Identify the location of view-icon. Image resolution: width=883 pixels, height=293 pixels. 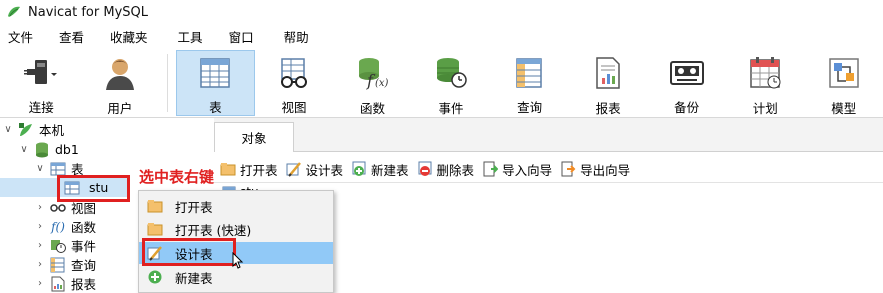
(294, 72).